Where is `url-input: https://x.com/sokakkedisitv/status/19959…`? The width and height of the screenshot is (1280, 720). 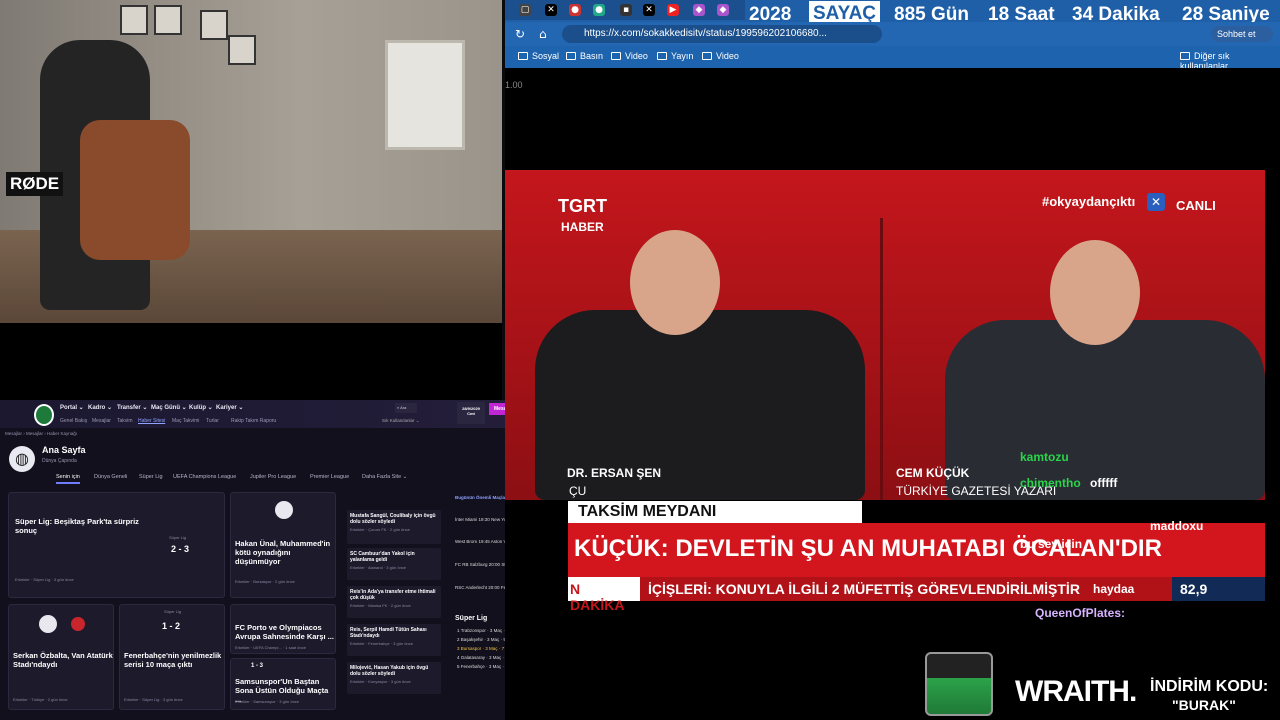 url-input: https://x.com/sokakkedisitv/status/19959… is located at coordinates (722, 34).